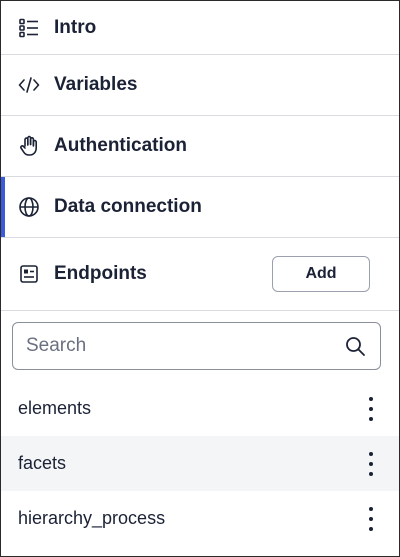  What do you see at coordinates (200, 146) in the screenshot?
I see `nav-item-authentication: Authentication` at bounding box center [200, 146].